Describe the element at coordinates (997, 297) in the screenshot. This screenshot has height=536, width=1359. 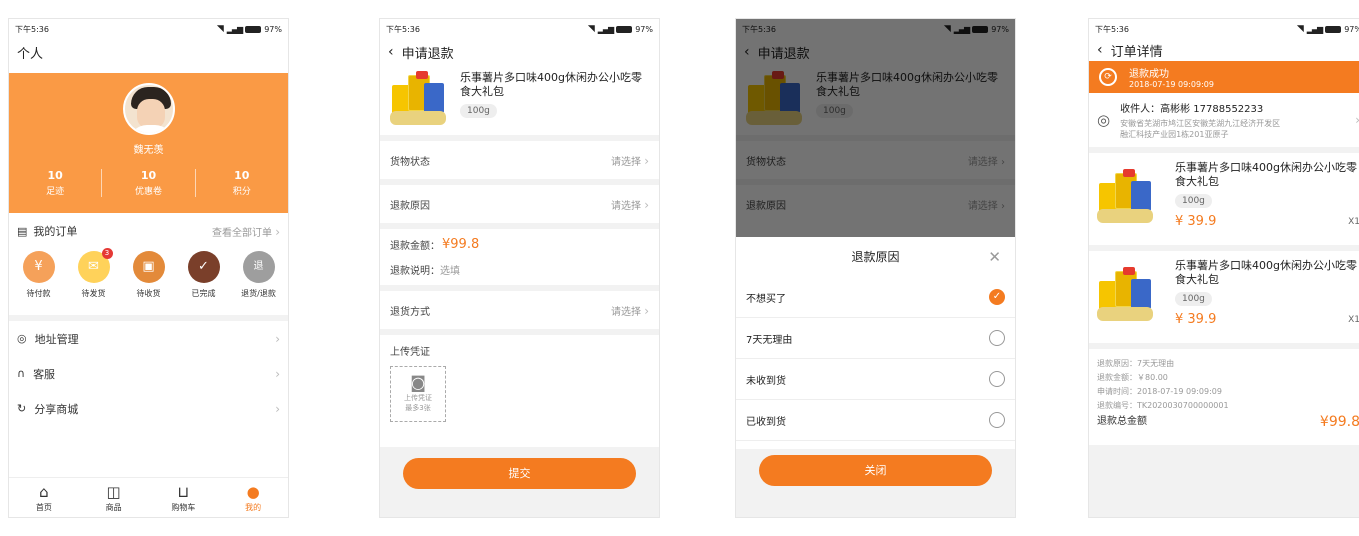
I see `radio-checked-icon: ✓` at that location.